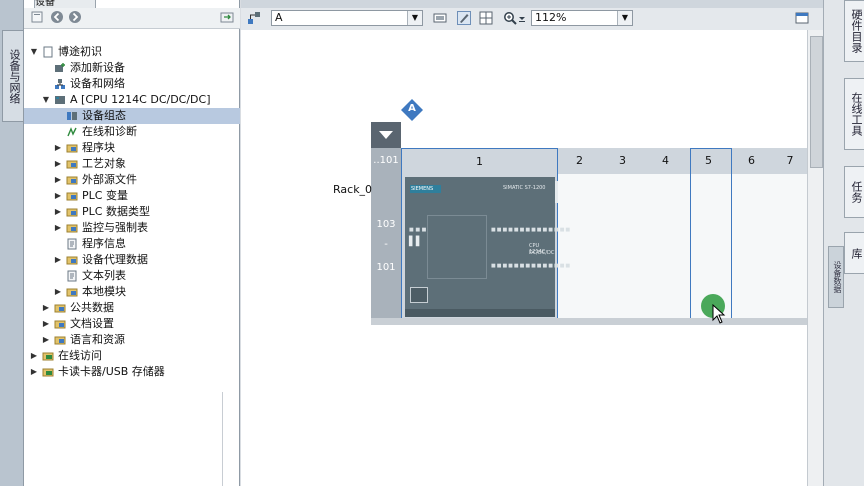 This screenshot has height=486, width=864. I want to click on tree-item: ▶ 程序块, so click(132, 148).